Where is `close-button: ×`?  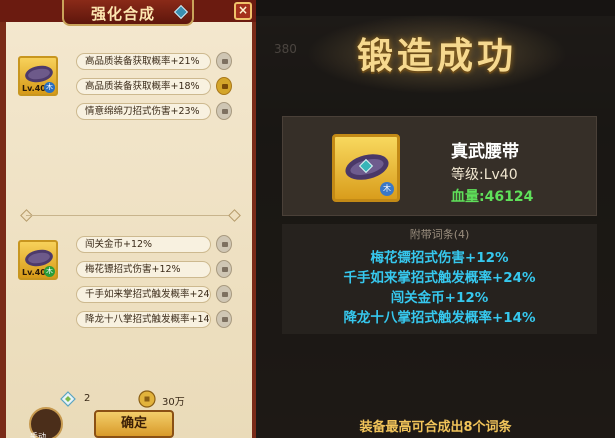
close-button: × is located at coordinates (243, 11).